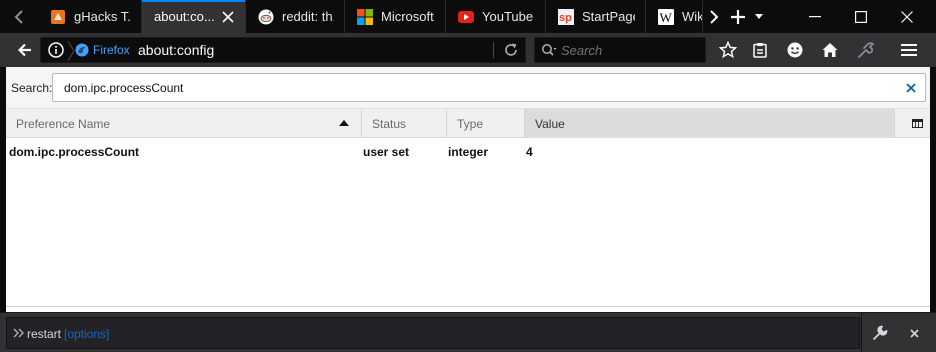  Describe the element at coordinates (266, 17) in the screenshot. I see `reddit-favicon` at that location.